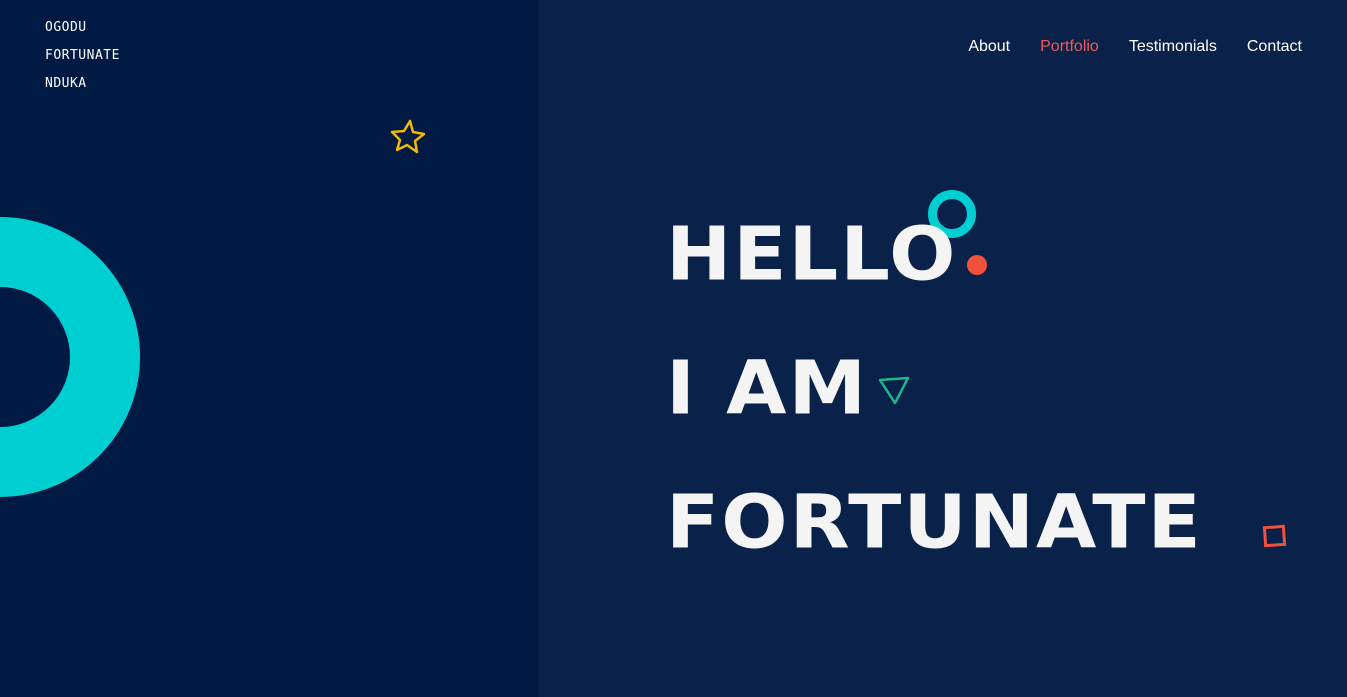 The height and width of the screenshot is (697, 1347). What do you see at coordinates (66, 27) in the screenshot?
I see `logo-line-1: OGODU` at bounding box center [66, 27].